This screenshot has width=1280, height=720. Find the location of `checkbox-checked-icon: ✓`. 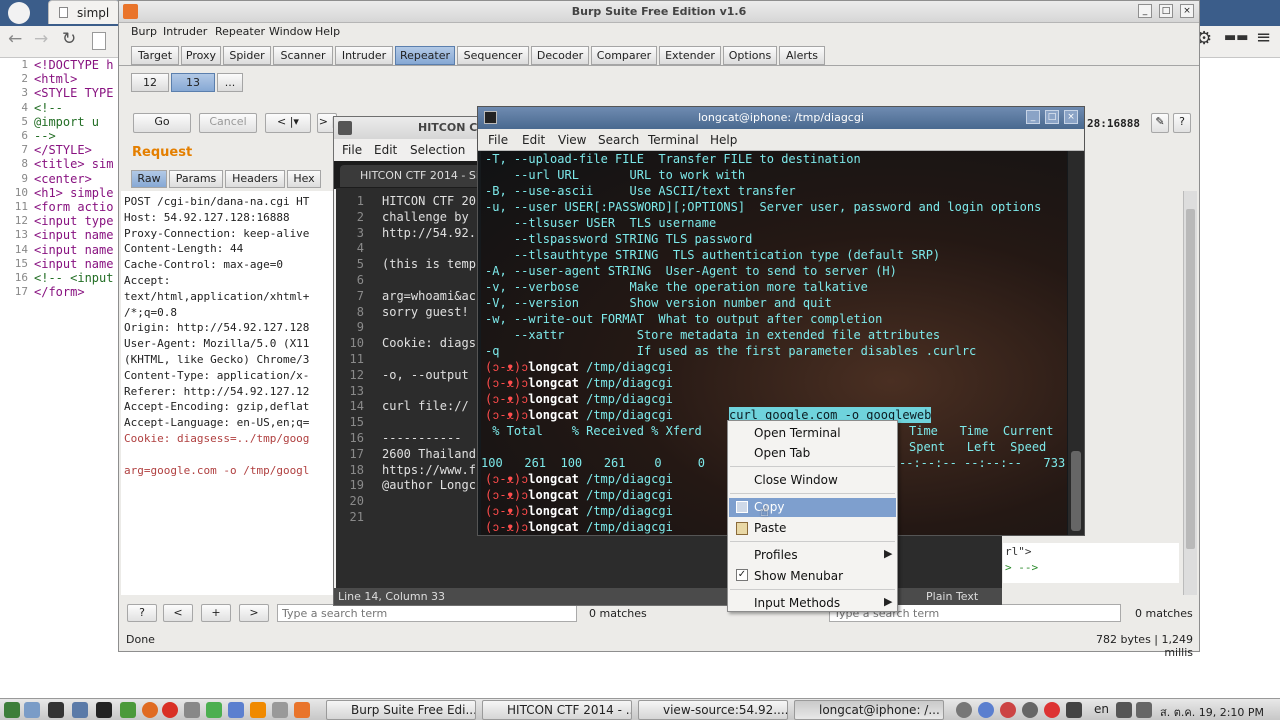

checkbox-checked-icon: ✓ is located at coordinates (742, 575).